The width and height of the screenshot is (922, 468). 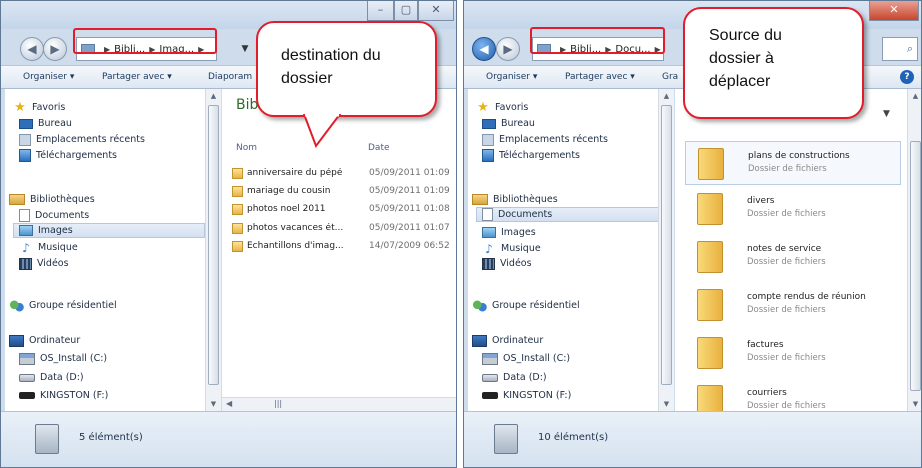 I want to click on recent-places-icon, so click(x=488, y=139).